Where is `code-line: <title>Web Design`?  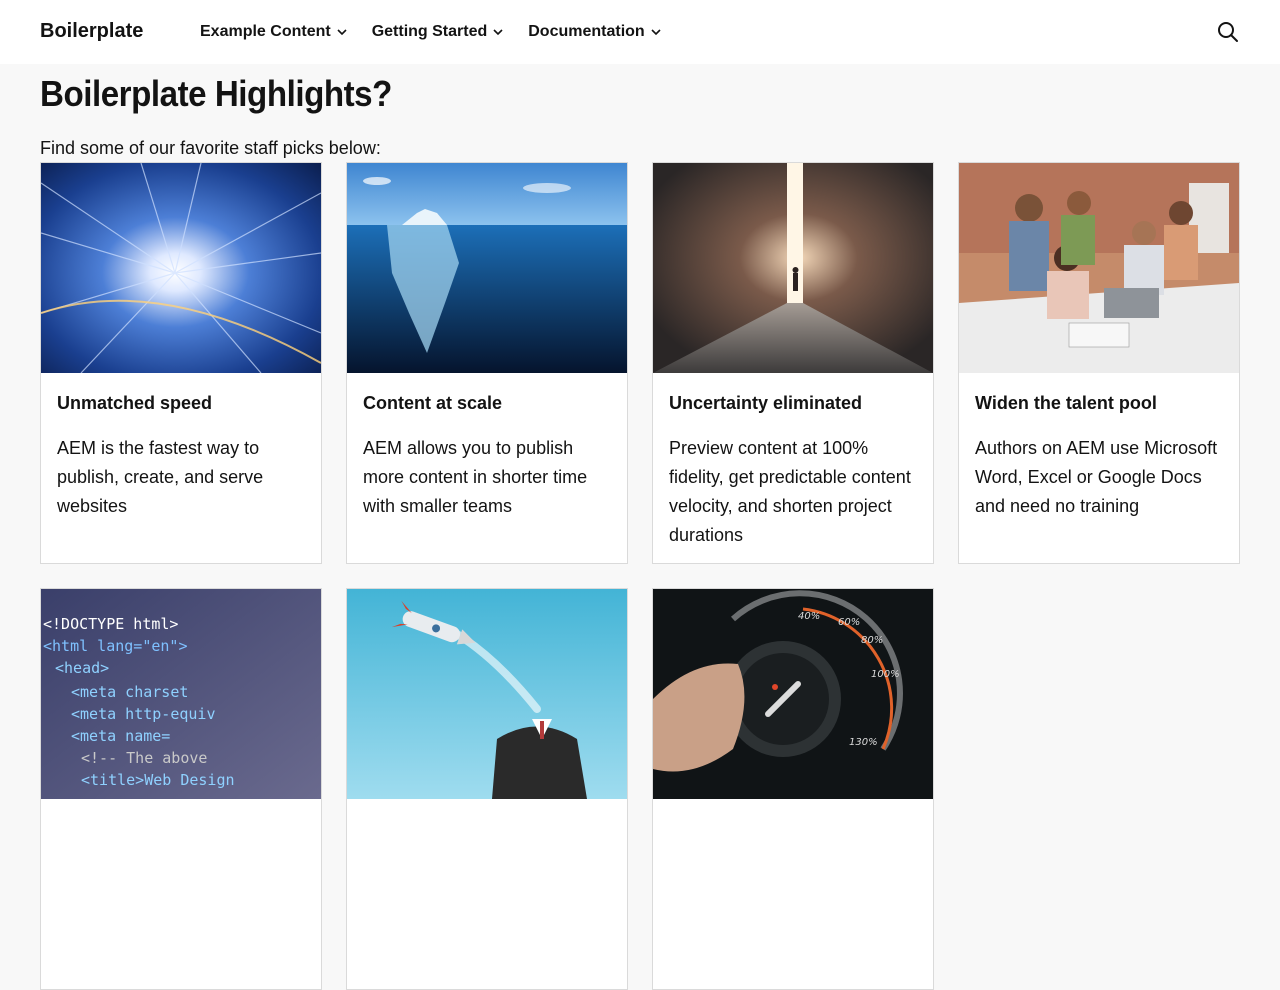 code-line: <title>Web Design is located at coordinates (158, 780).